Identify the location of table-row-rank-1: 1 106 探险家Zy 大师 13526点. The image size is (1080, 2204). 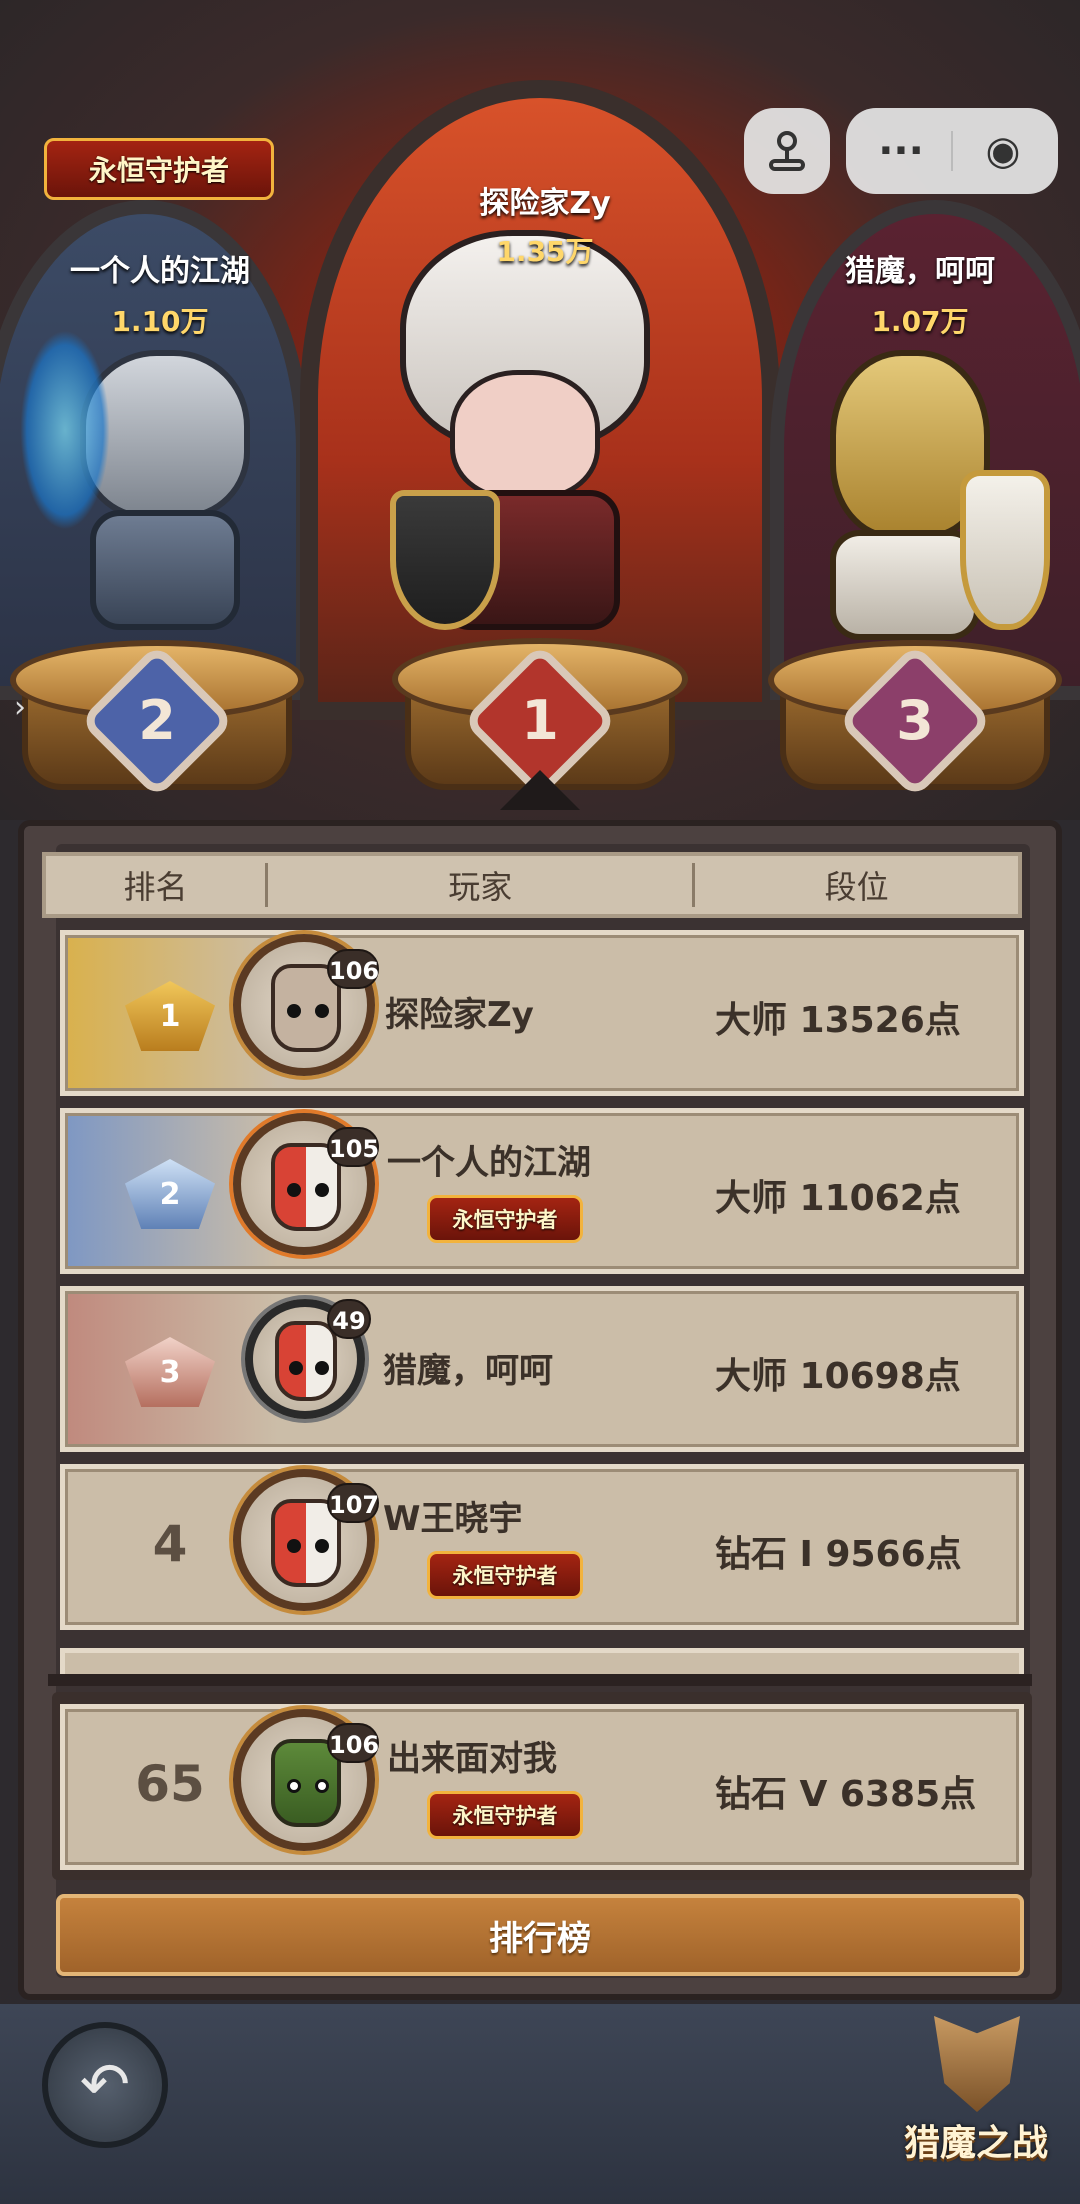
(542, 1013).